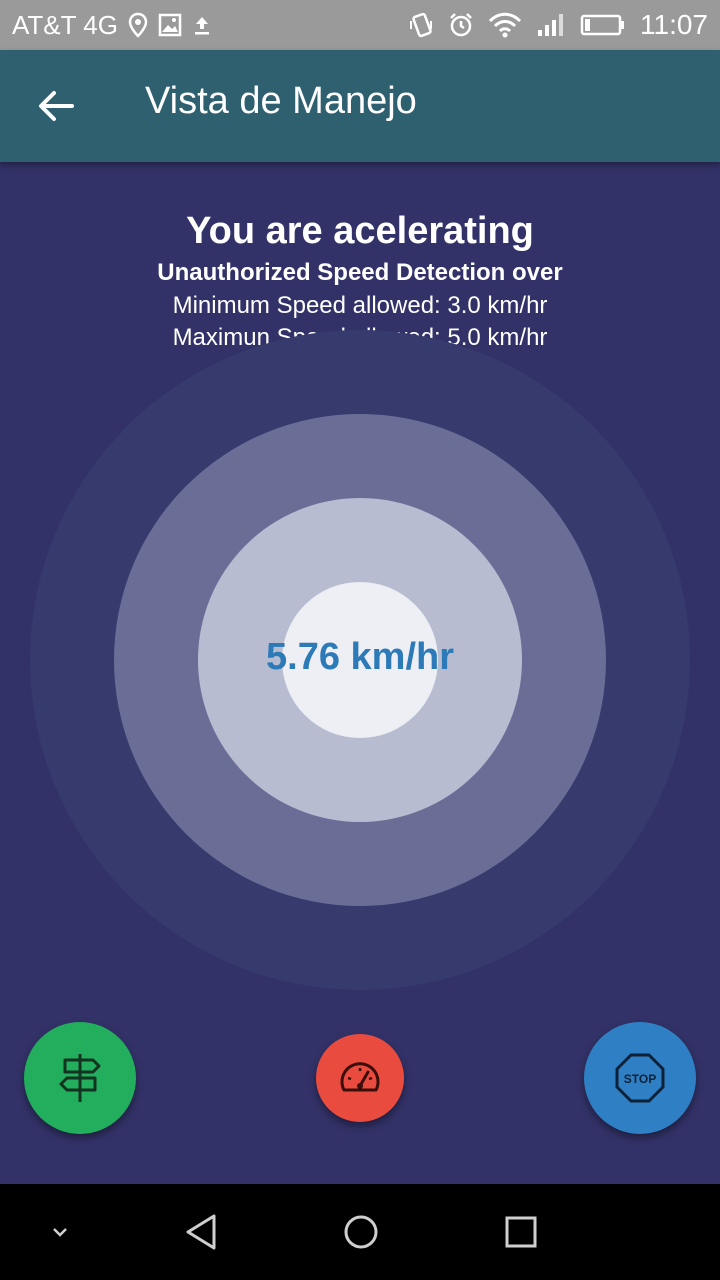  I want to click on back-button, so click(56, 106).